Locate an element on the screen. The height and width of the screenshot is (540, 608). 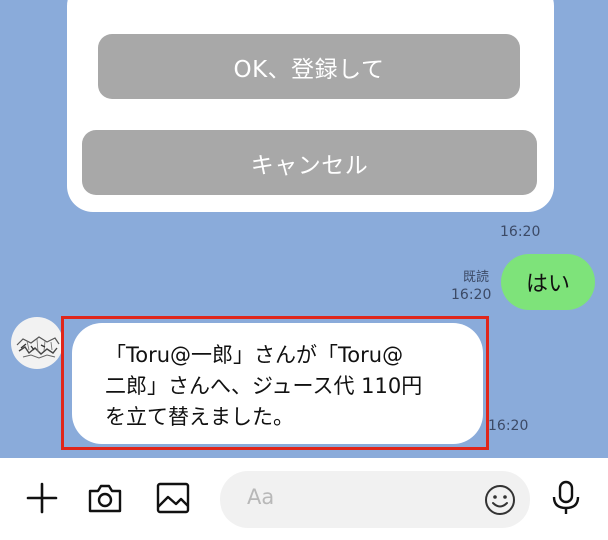
avatar-sketch-icon is located at coordinates (38, 347).